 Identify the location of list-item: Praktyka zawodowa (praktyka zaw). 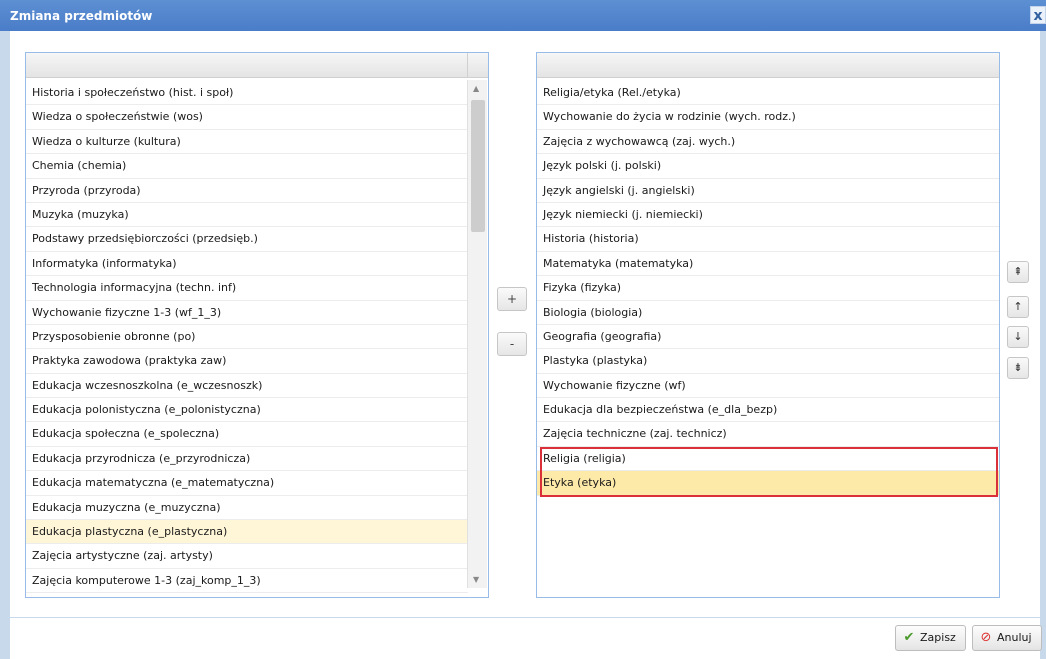
(247, 361).